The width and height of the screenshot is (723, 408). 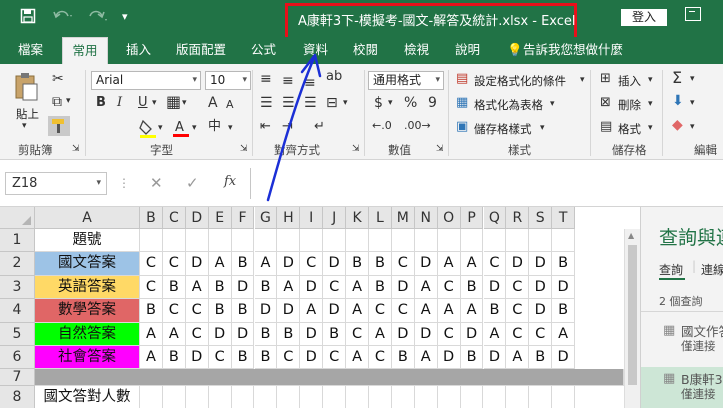 I want to click on delete-cells-icon: ⊠, so click(x=605, y=102).